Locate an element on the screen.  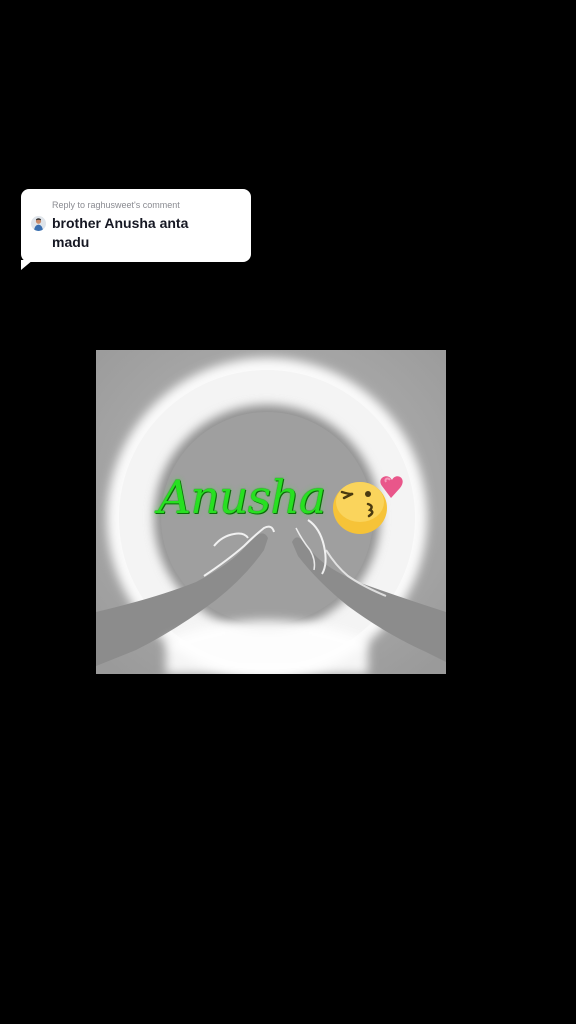
avatar is located at coordinates (38, 223).